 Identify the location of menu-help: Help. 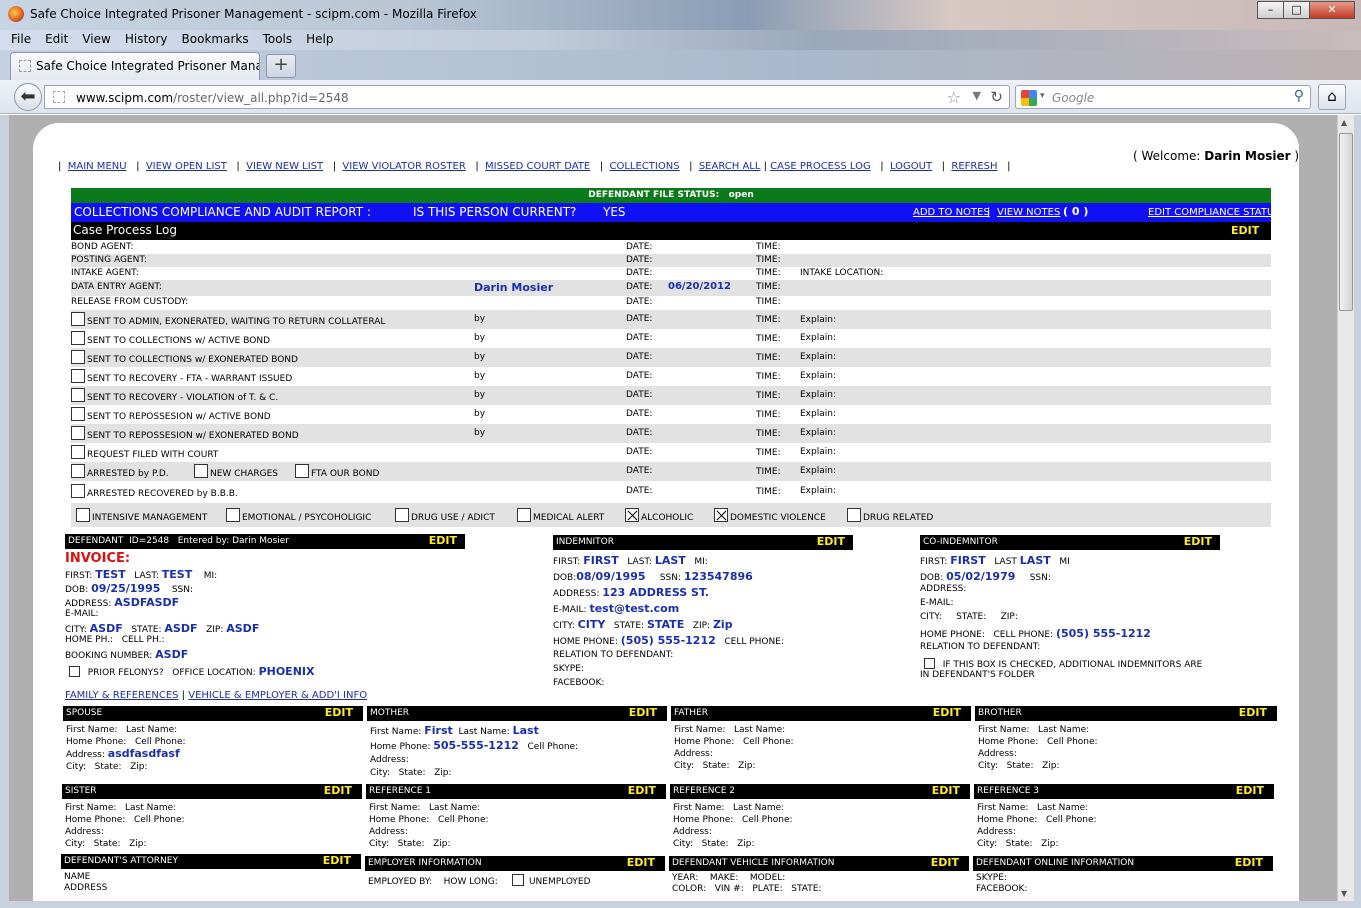
(319, 39).